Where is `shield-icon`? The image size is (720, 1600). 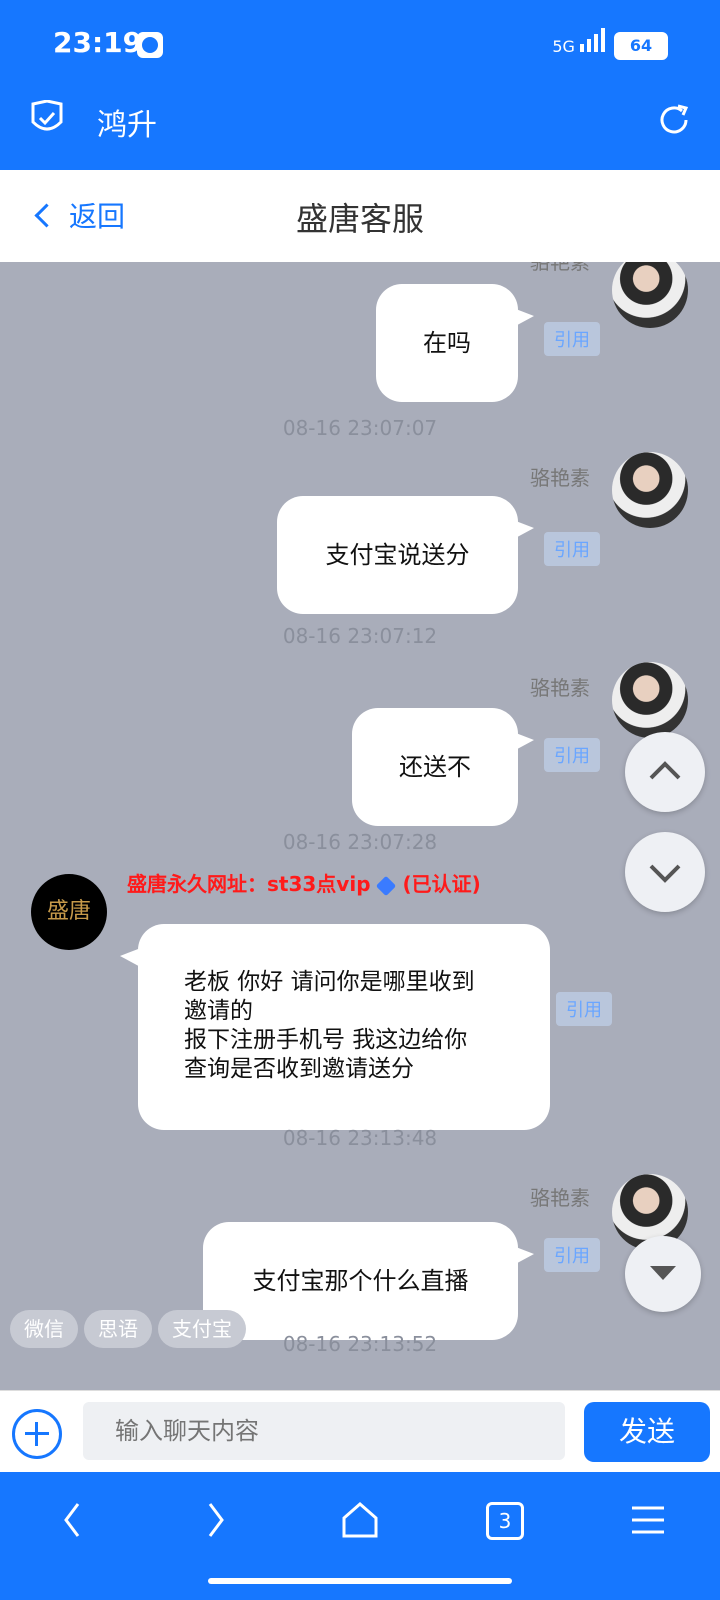 shield-icon is located at coordinates (47, 119).